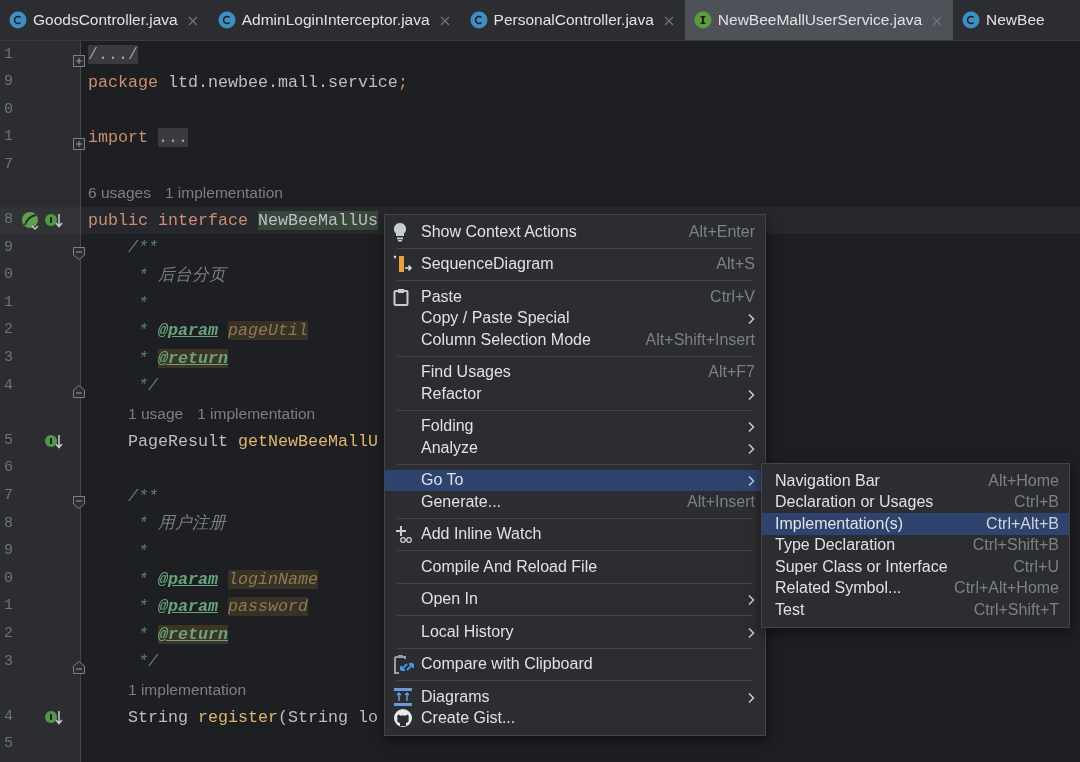 The width and height of the screenshot is (1080, 762). What do you see at coordinates (268, 331) in the screenshot?
I see `code-token: pageUtil` at bounding box center [268, 331].